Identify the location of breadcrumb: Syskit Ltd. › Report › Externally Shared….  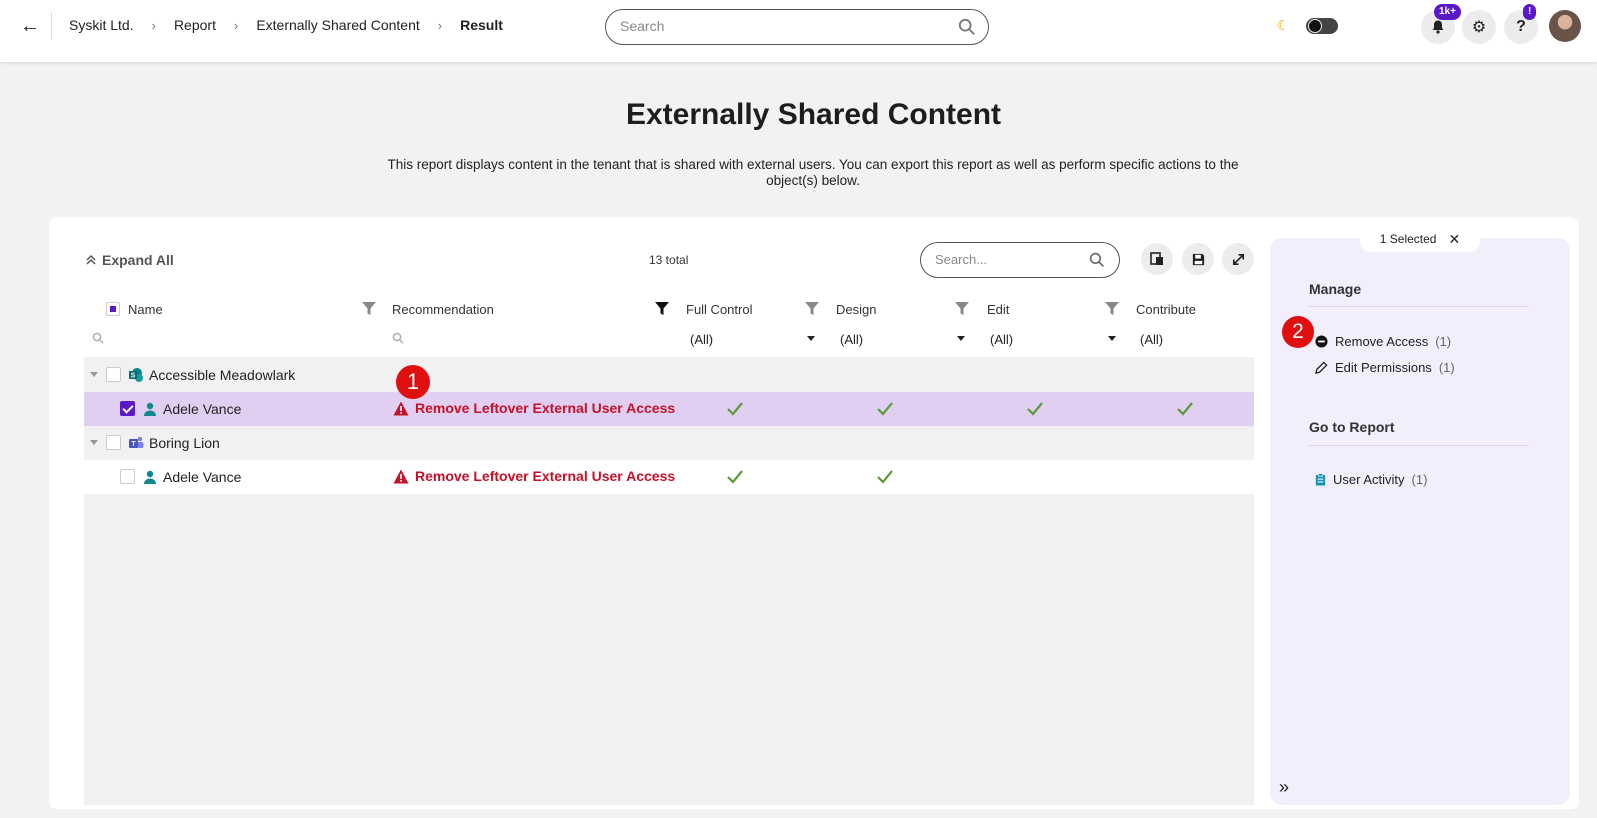
(286, 25).